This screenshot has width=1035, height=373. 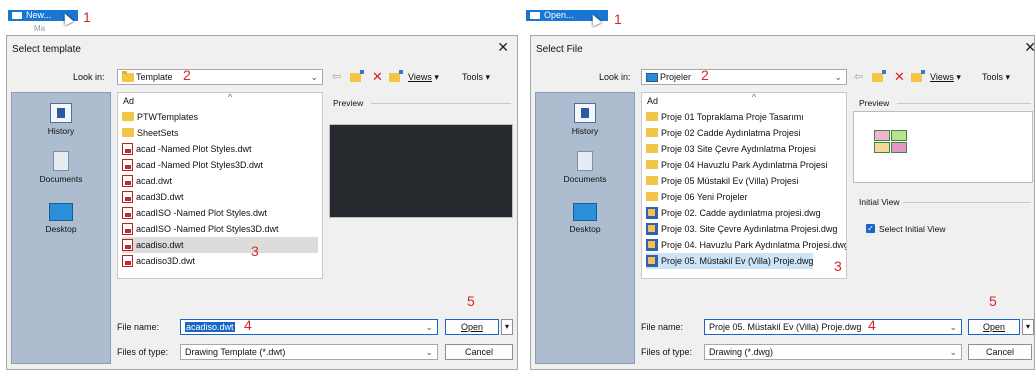 I want to click on annotation-2: 2, so click(x=187, y=75).